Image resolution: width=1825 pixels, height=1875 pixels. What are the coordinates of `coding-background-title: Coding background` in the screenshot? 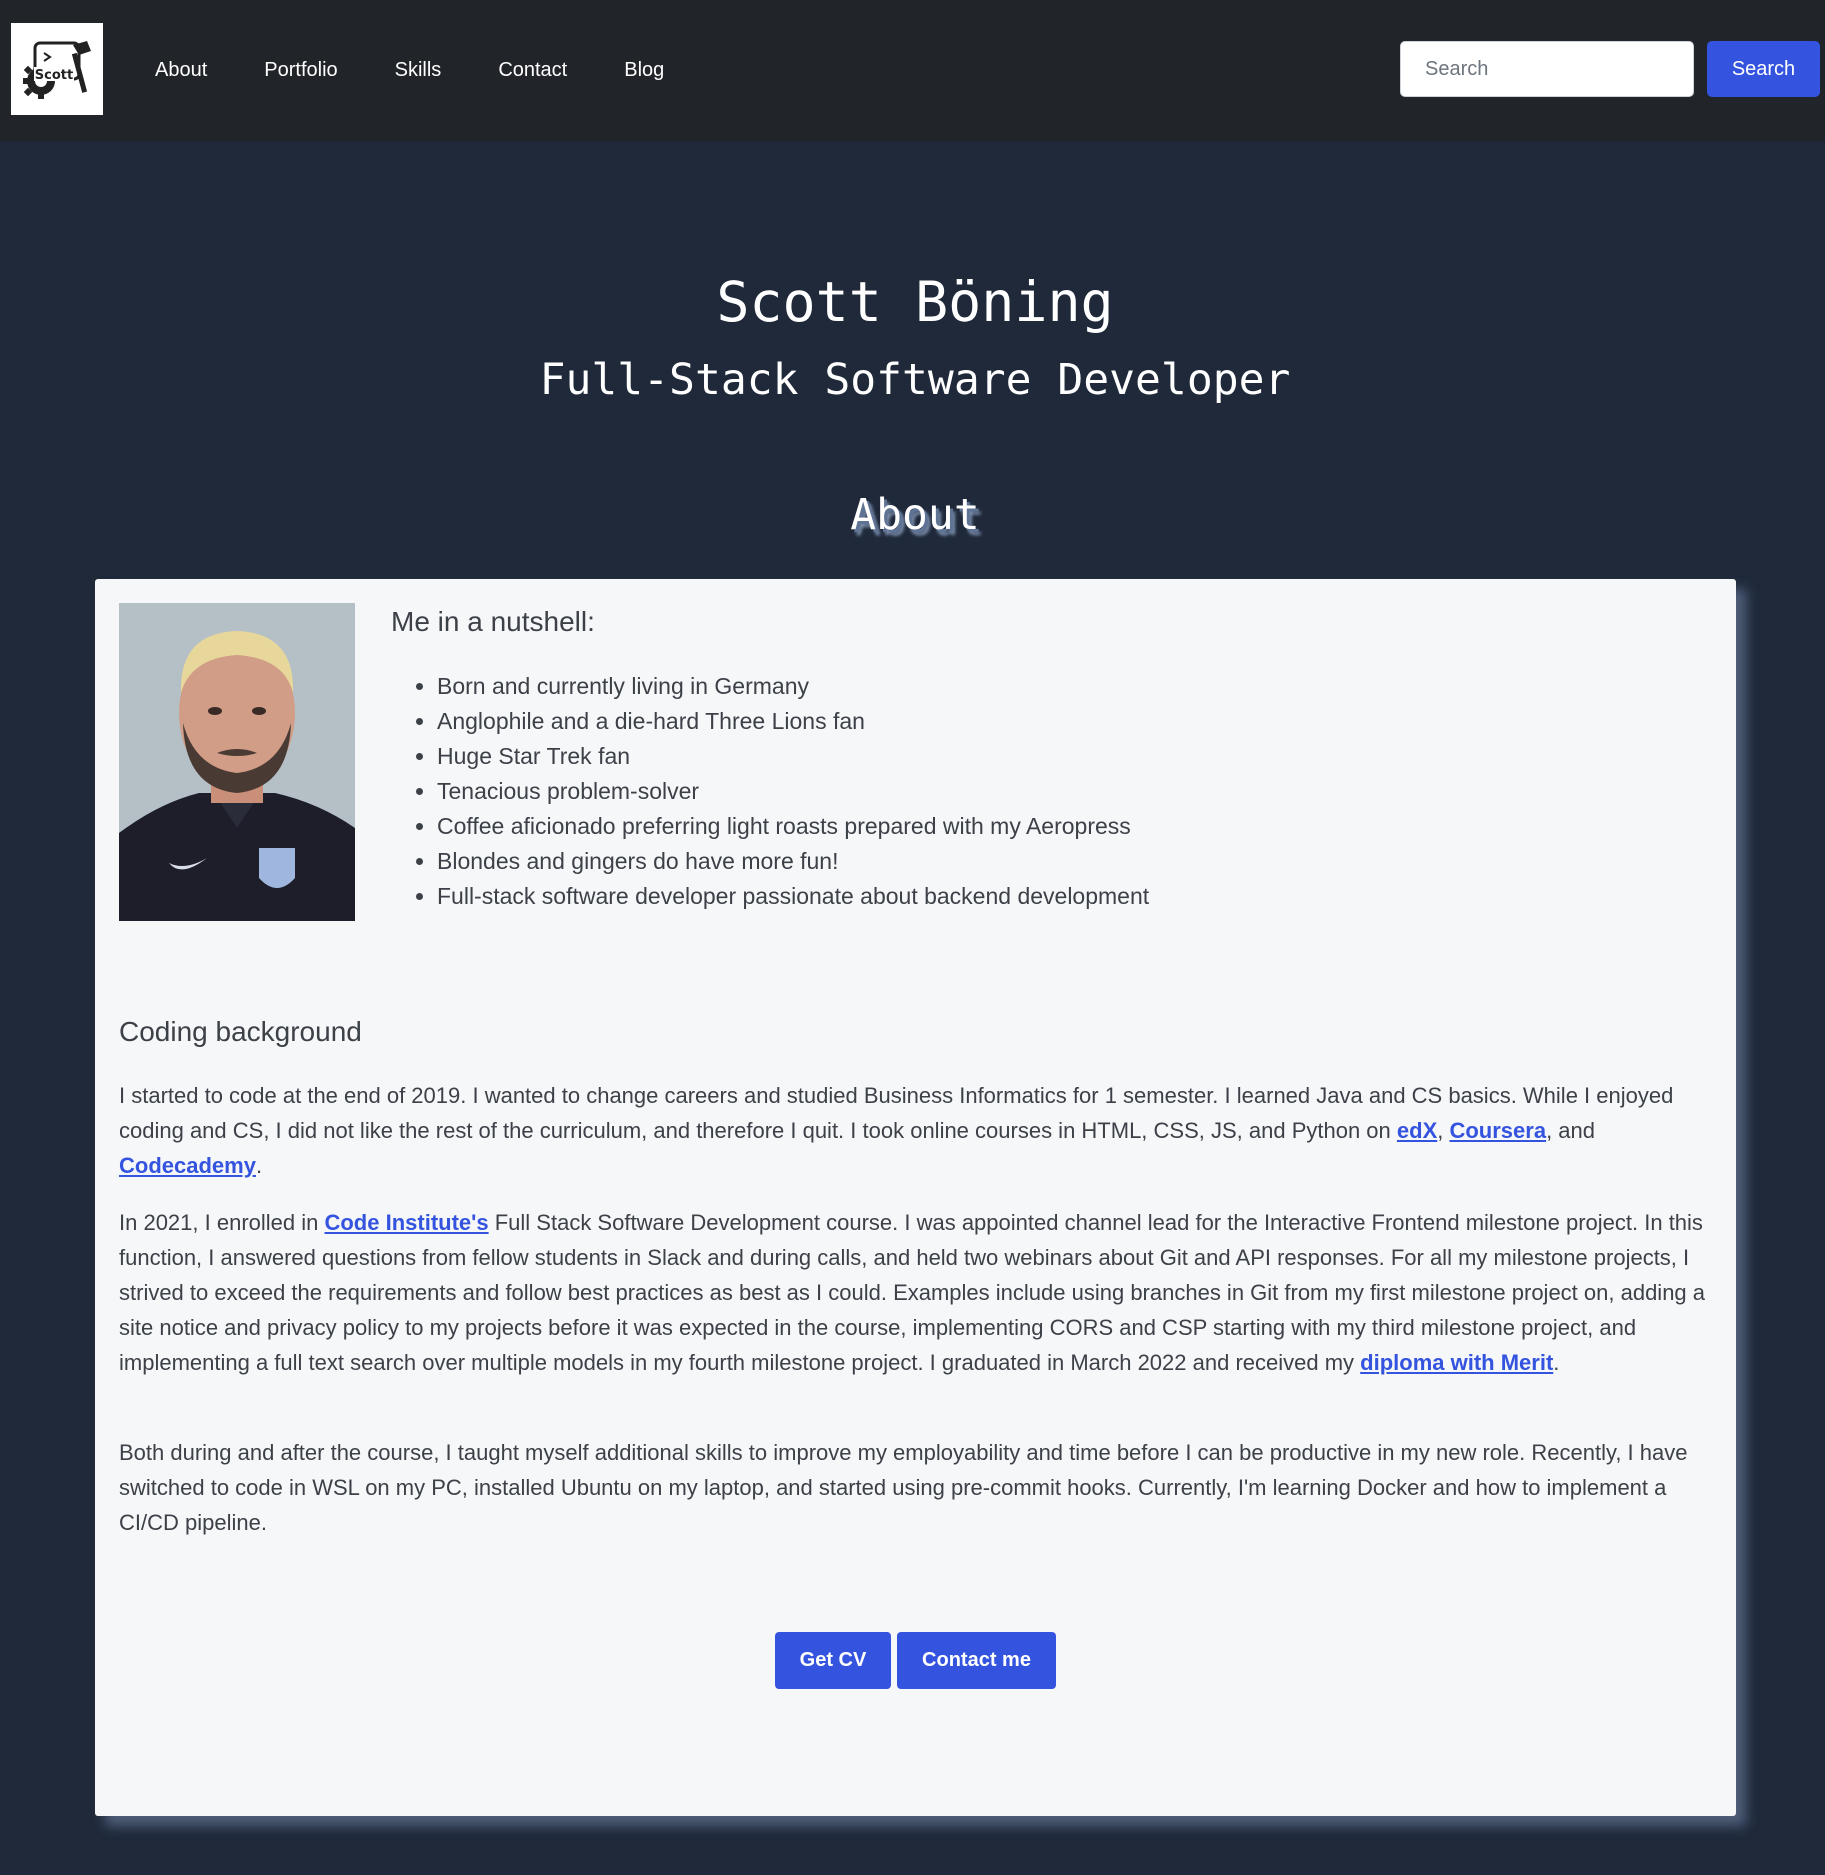 It's located at (240, 1031).